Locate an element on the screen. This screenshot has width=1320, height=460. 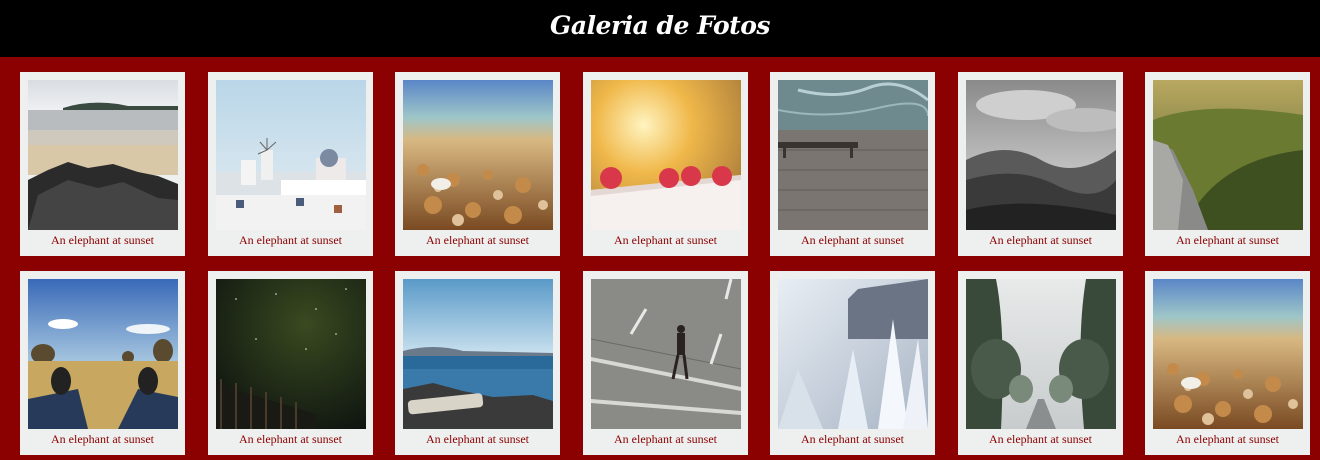
photo-bw-valley is located at coordinates (1041, 155).